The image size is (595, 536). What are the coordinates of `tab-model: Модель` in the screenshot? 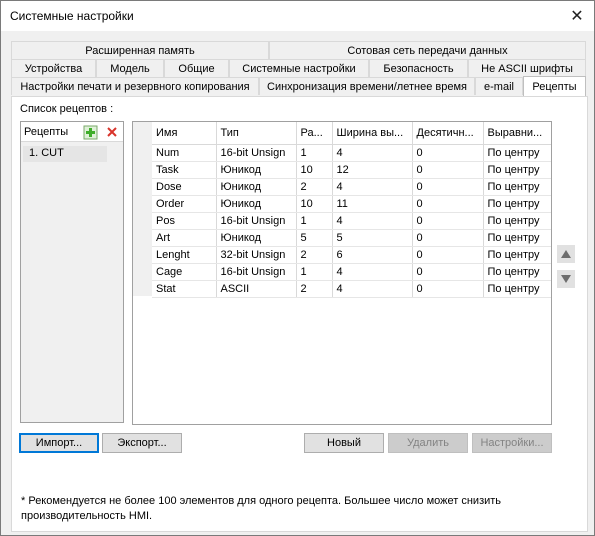 It's located at (130, 68).